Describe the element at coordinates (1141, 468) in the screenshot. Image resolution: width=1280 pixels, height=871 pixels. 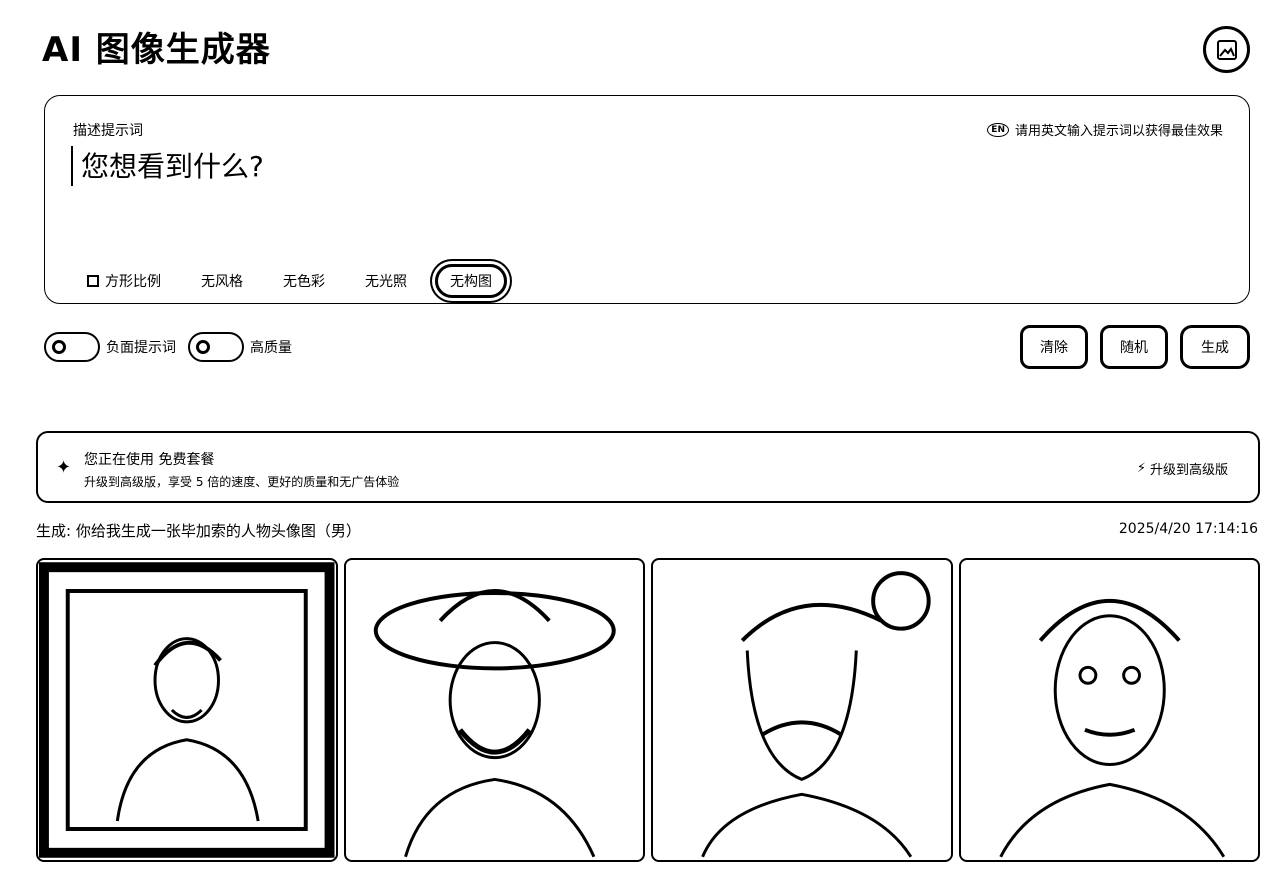
I see `lightning-icon: ⚡` at that location.